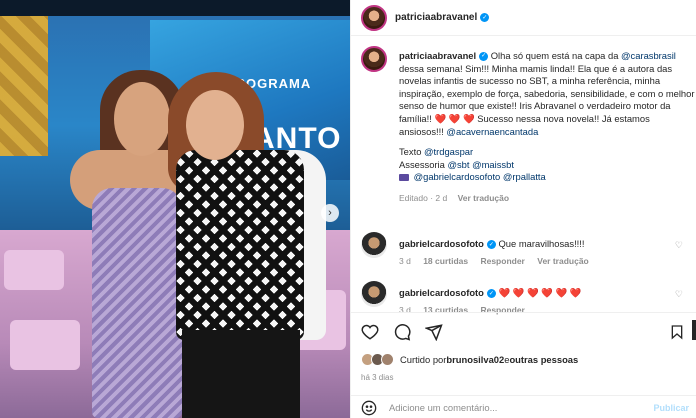 This screenshot has width=696, height=418. Describe the element at coordinates (412, 152) in the screenshot. I see `credit-label: Texto` at that location.